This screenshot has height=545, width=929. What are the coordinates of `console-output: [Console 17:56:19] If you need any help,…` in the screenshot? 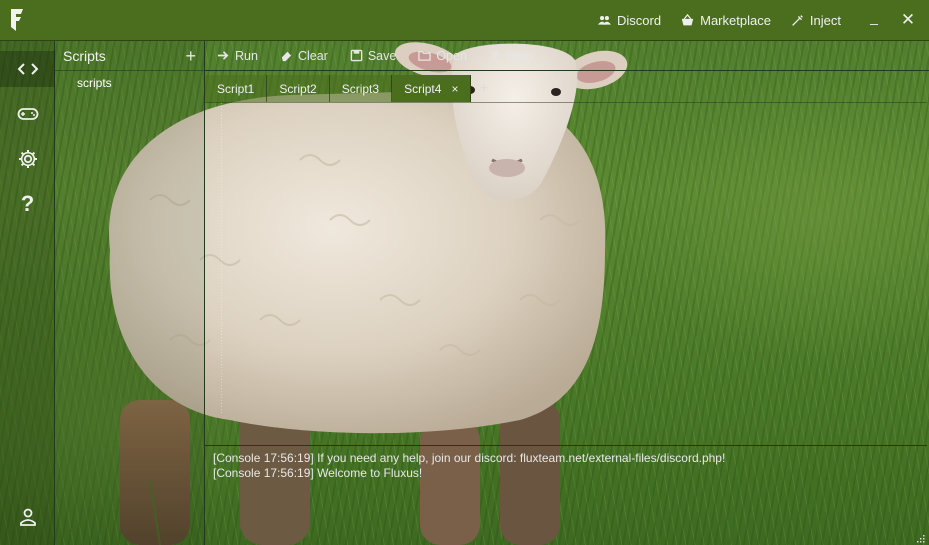 It's located at (566, 495).